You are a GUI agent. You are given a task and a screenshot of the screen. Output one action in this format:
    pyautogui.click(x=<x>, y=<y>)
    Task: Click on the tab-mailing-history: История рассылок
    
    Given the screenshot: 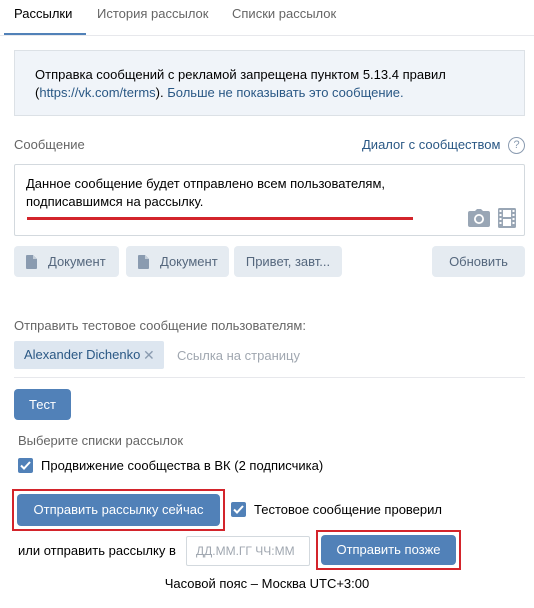 What is the action you would take?
    pyautogui.click(x=152, y=13)
    